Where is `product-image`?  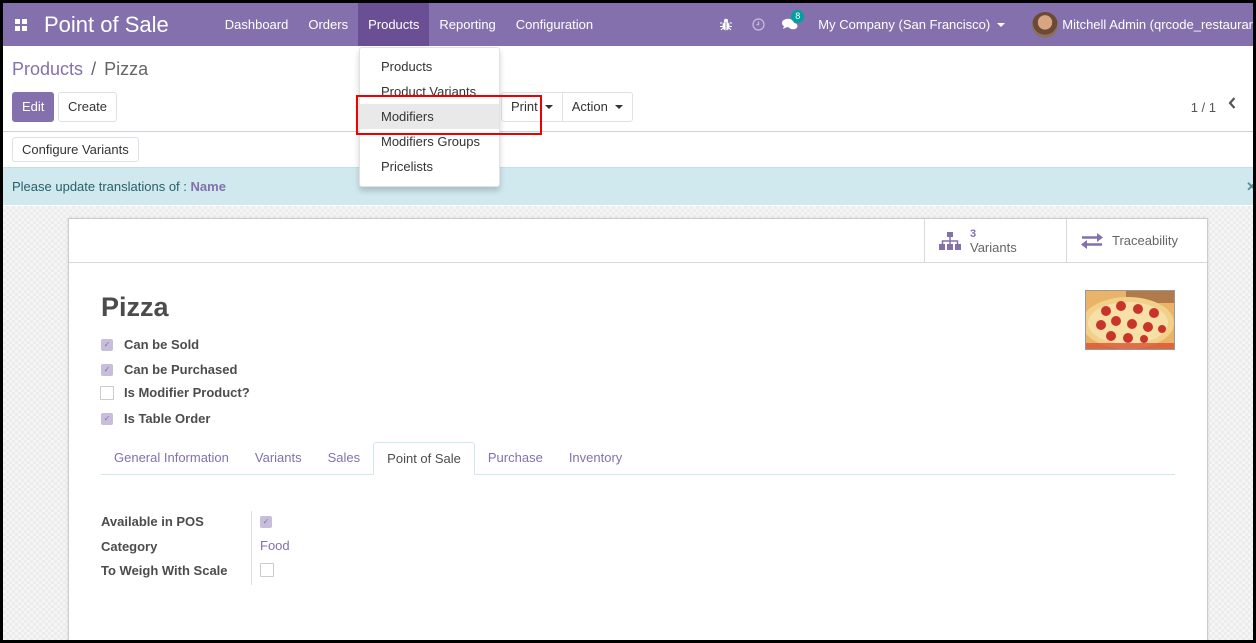 product-image is located at coordinates (1130, 320).